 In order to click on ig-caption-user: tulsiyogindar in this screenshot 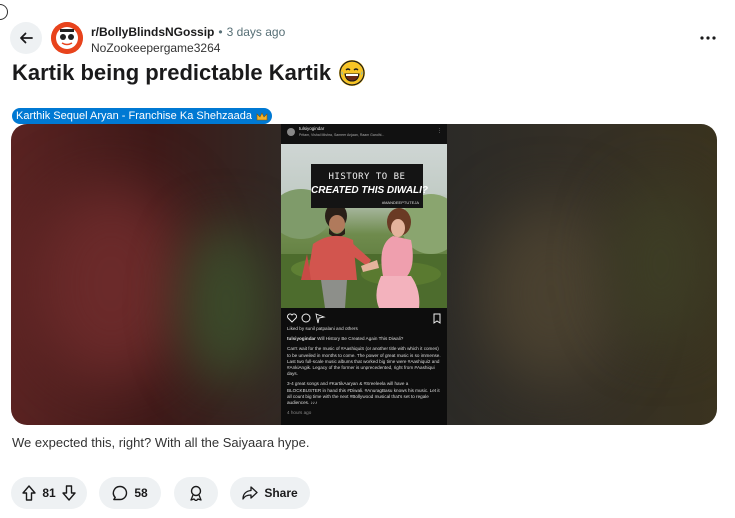, I will do `click(301, 339)`.